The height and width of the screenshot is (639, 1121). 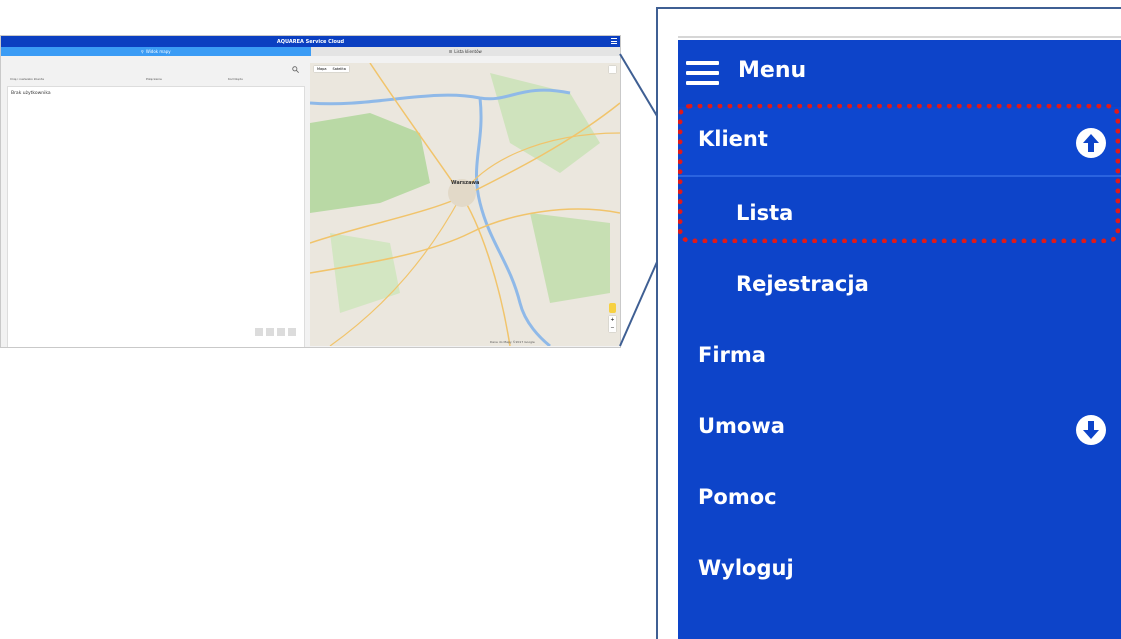 I want to click on map-type-control: Mapa Satelita, so click(x=331, y=69).